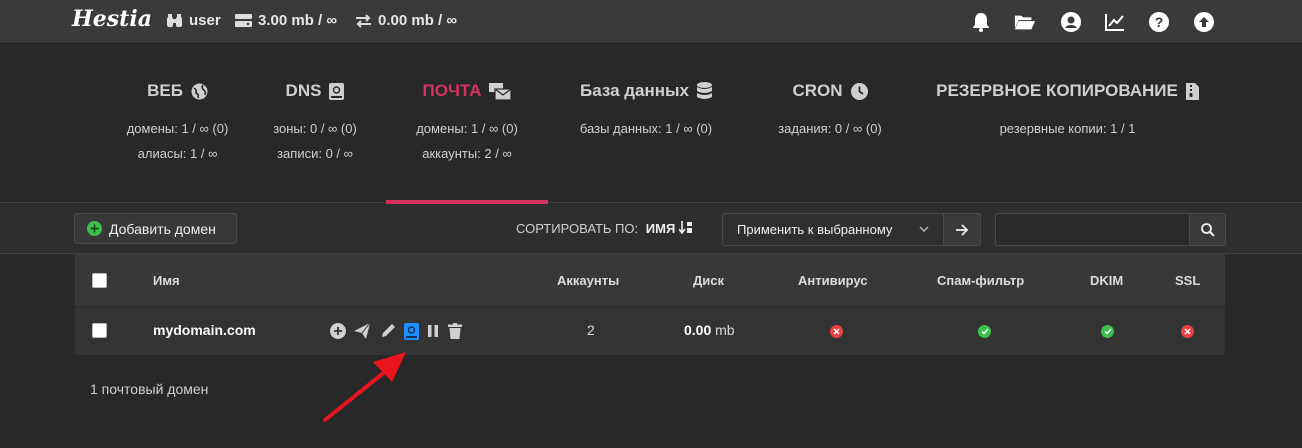  I want to click on tab-dns-line-2: записи: 0 / ∞, so click(315, 153).